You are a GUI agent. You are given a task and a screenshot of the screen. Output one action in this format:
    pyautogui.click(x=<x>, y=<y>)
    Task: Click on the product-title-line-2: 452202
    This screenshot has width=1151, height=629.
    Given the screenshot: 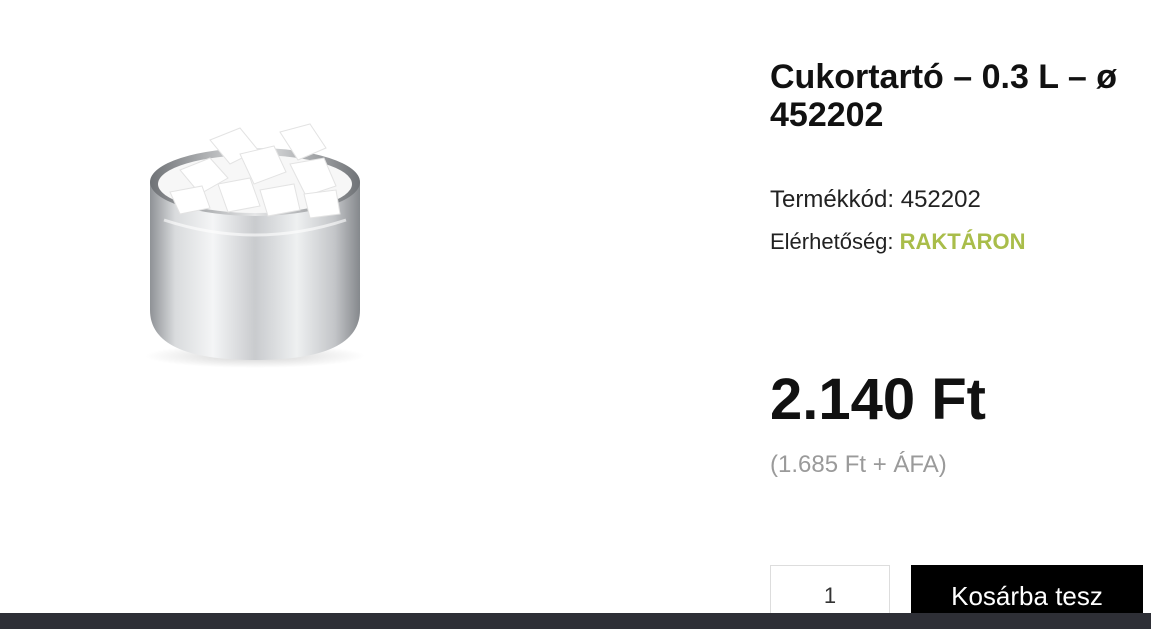 What is the action you would take?
    pyautogui.click(x=827, y=115)
    